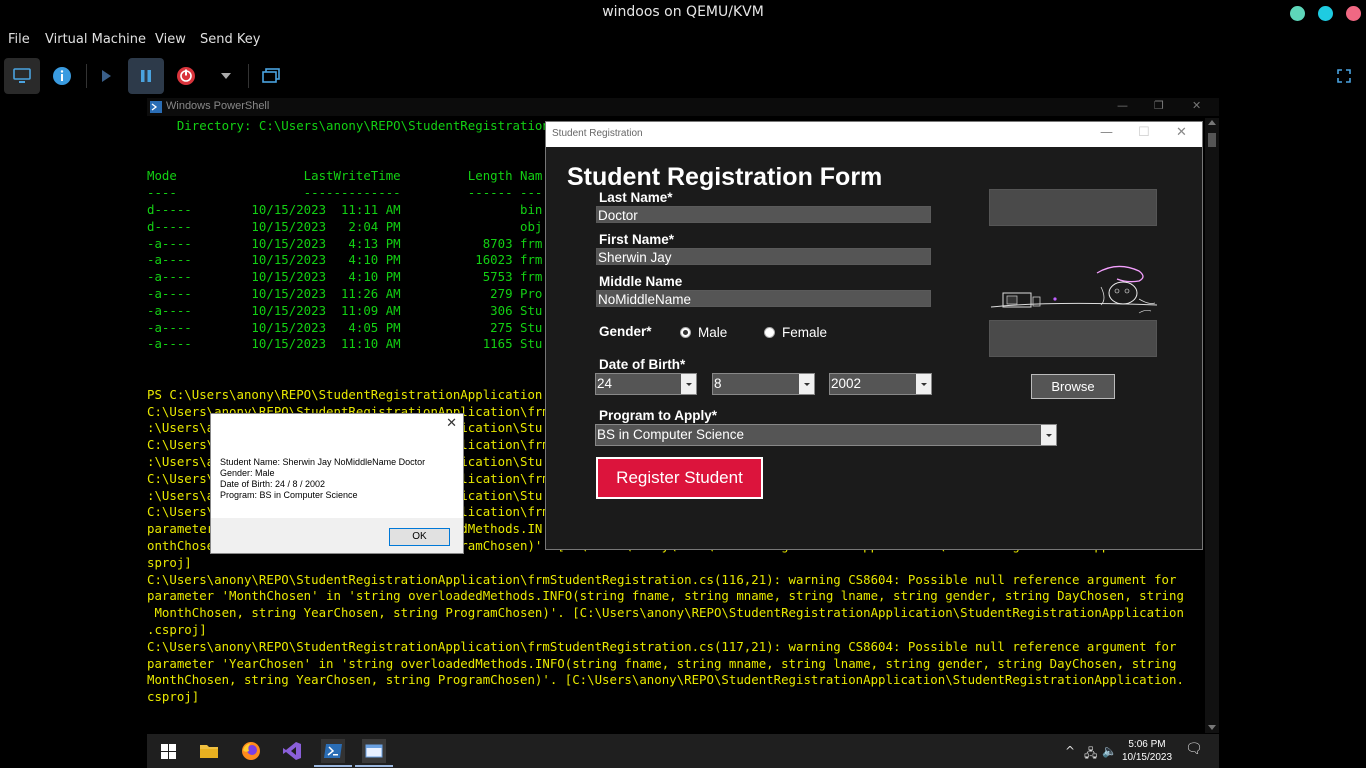  What do you see at coordinates (605, 383) in the screenshot?
I see `dob-day-value: 24` at bounding box center [605, 383].